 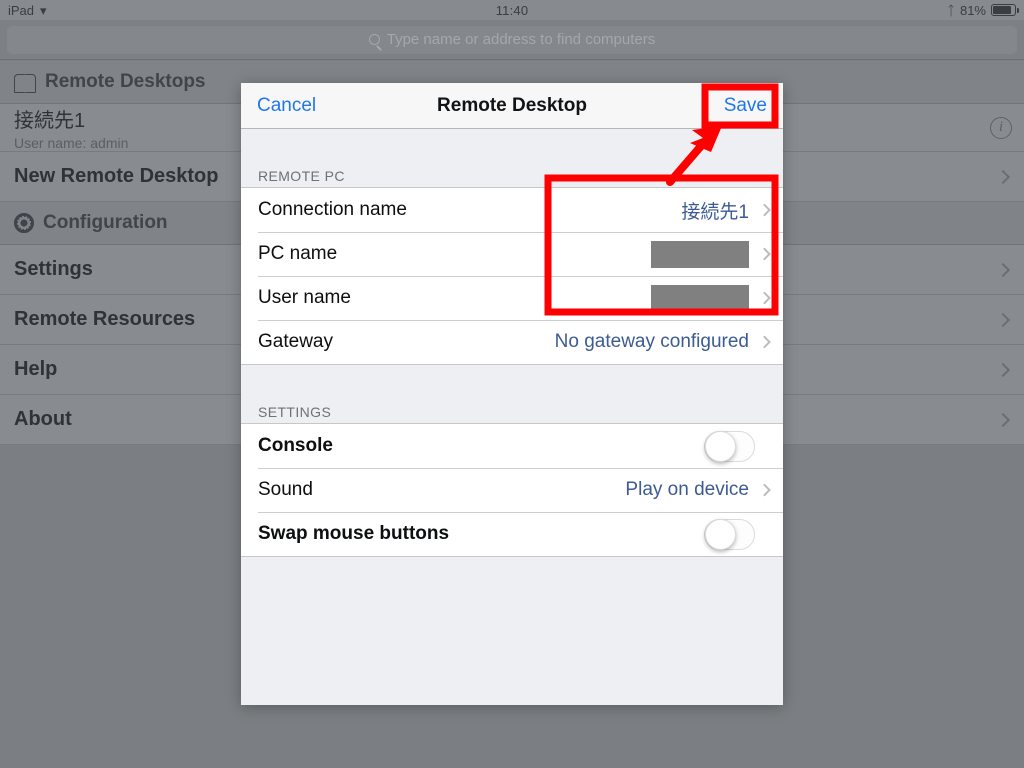 I want to click on console-toggle, so click(x=729, y=446).